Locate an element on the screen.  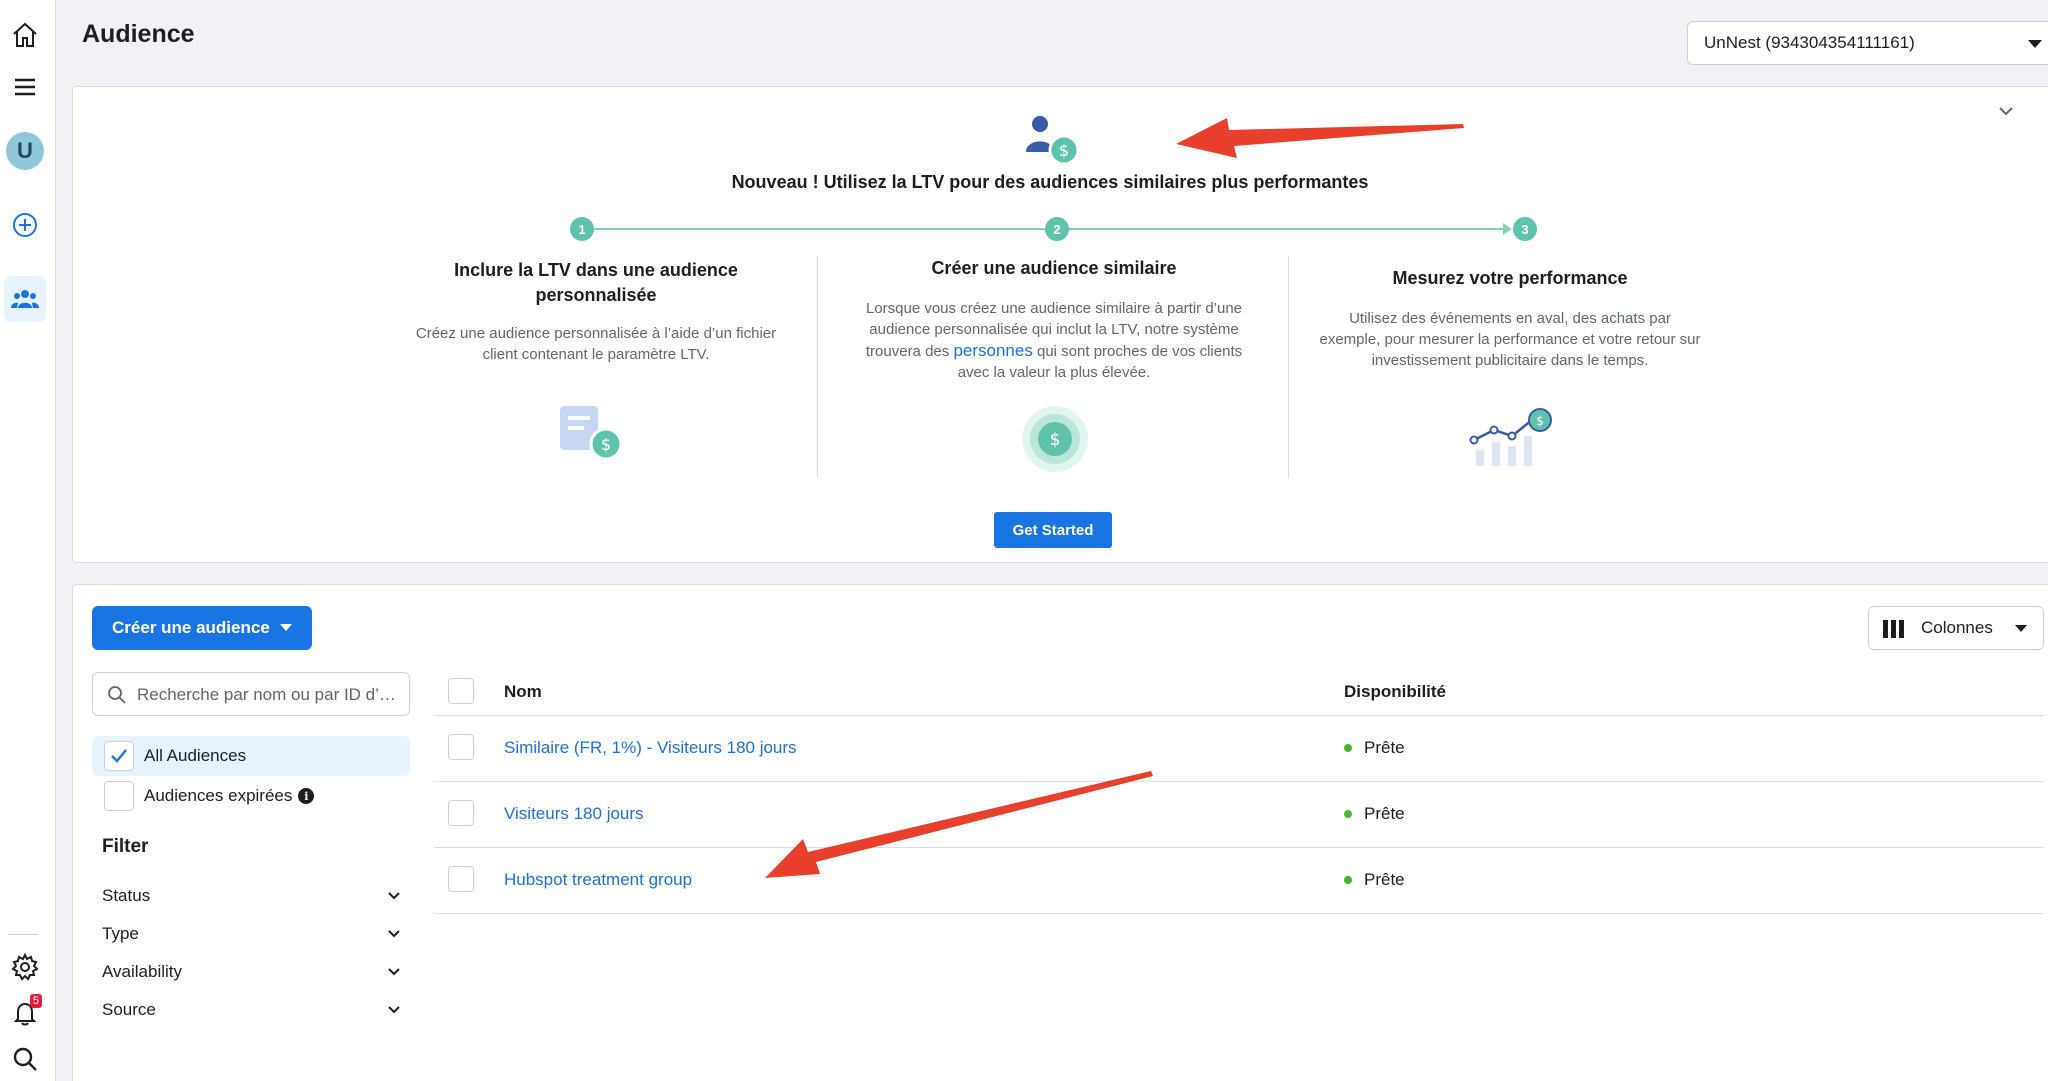
step-2-title: Créer une audience similaire is located at coordinates (1054, 268).